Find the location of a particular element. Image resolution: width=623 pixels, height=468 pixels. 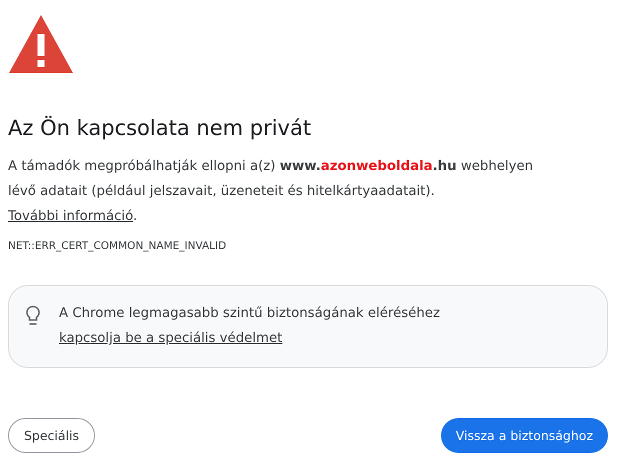

advanced-button: Speciális is located at coordinates (52, 435).